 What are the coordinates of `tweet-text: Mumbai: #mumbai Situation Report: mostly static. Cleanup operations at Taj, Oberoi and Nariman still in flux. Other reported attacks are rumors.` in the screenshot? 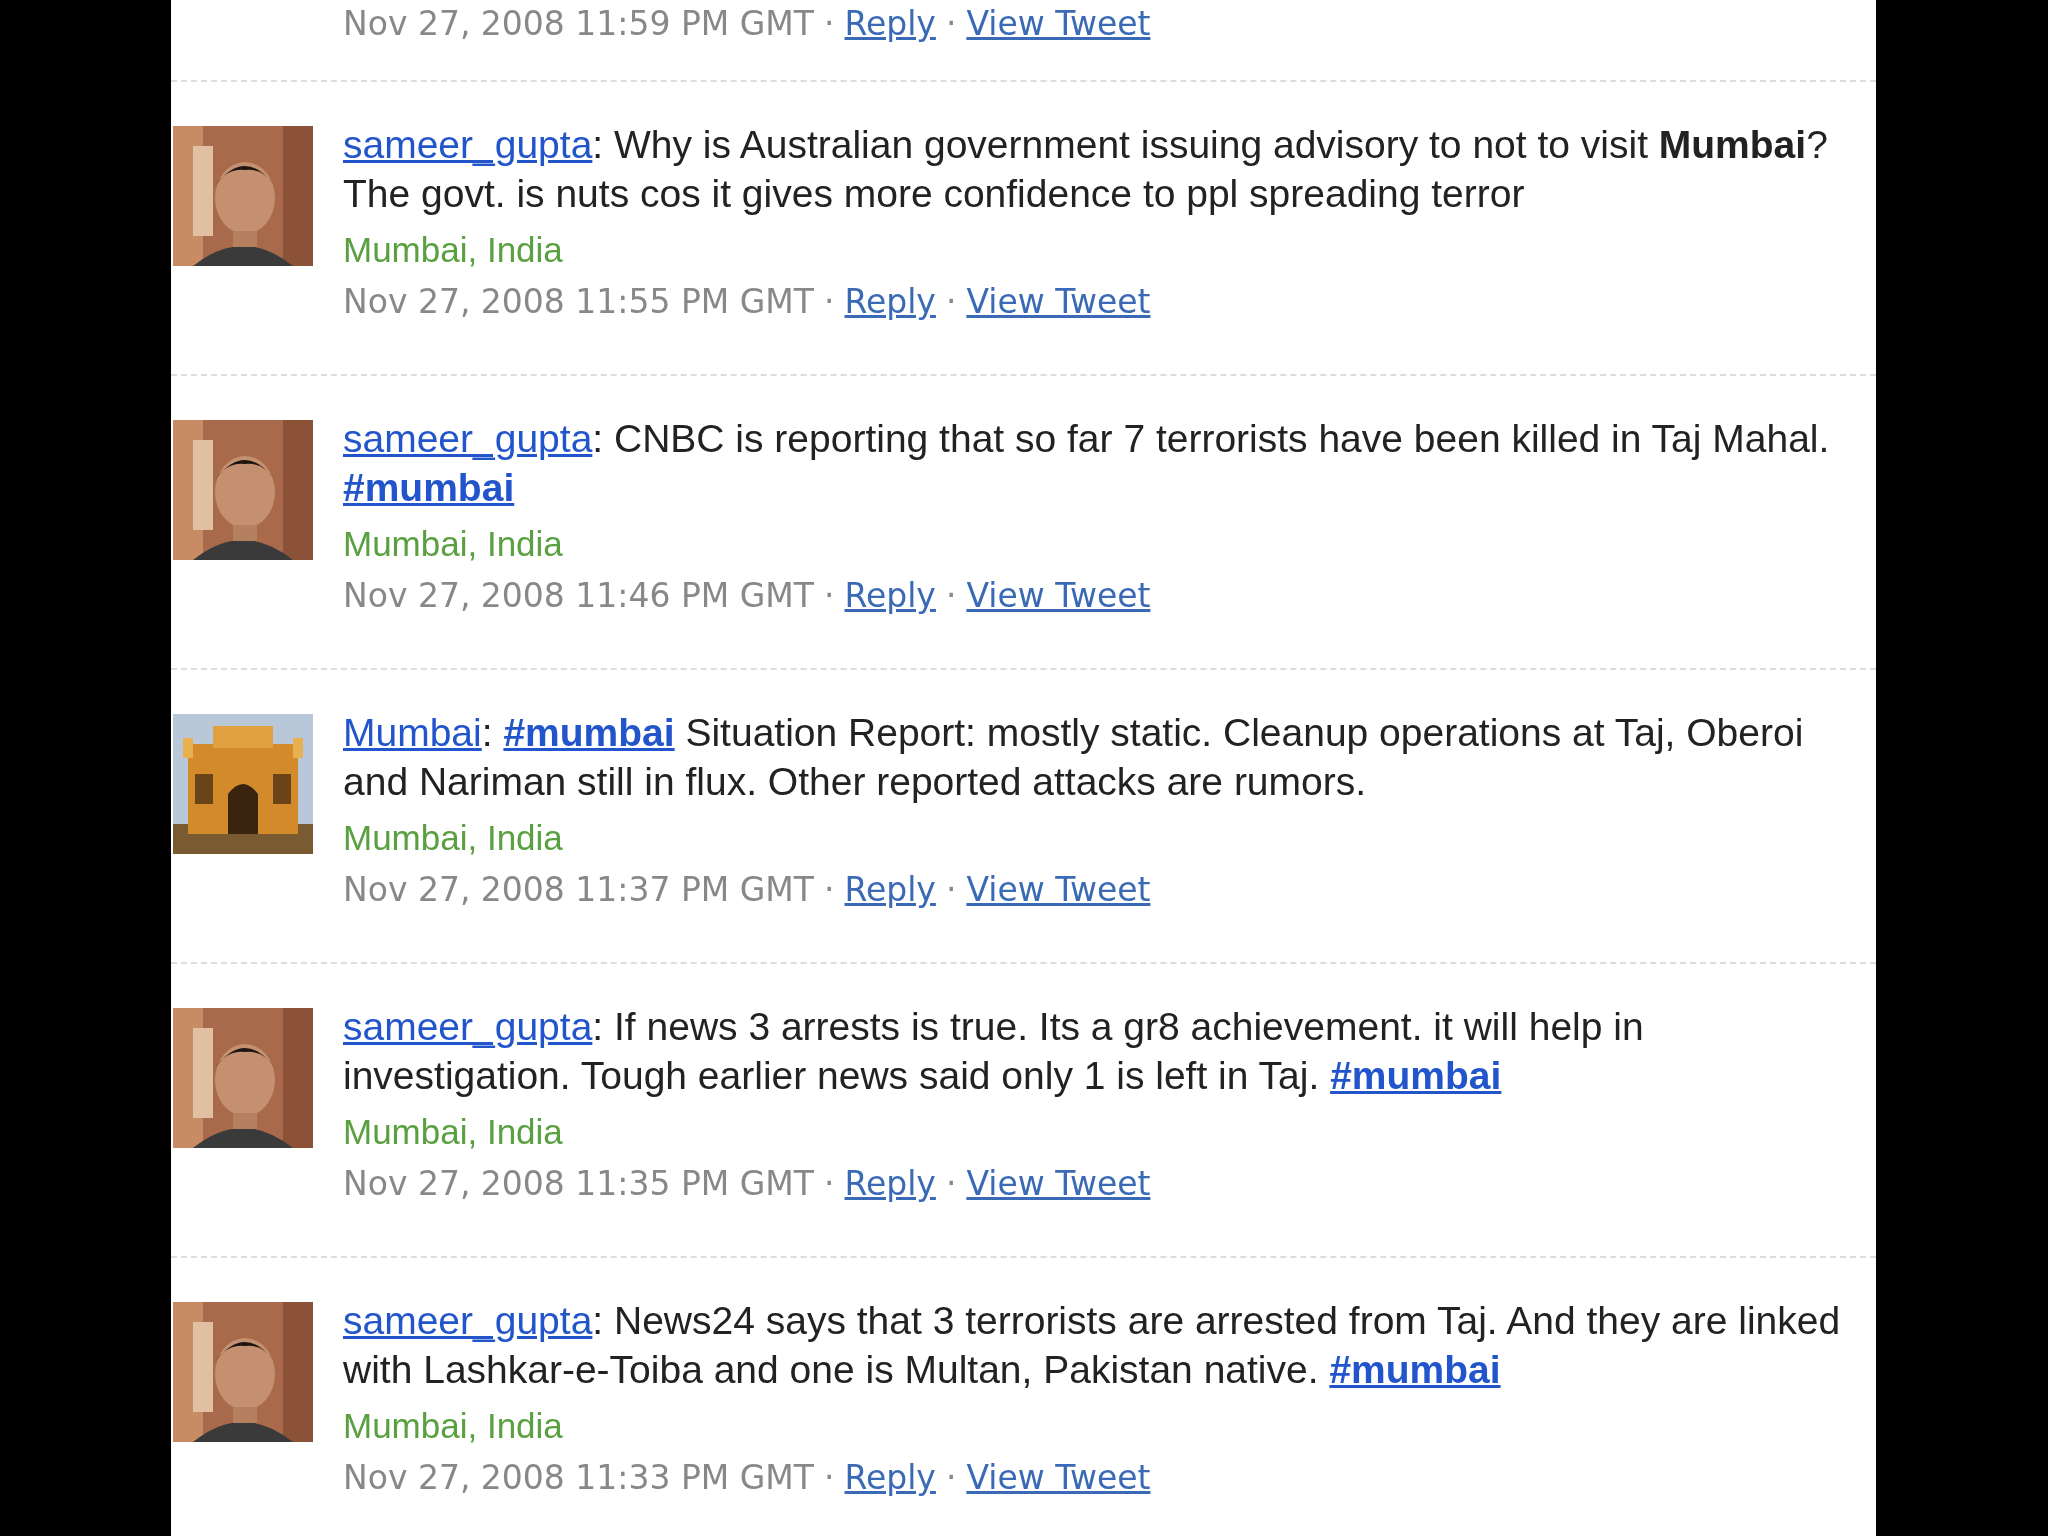 It's located at (1074, 757).